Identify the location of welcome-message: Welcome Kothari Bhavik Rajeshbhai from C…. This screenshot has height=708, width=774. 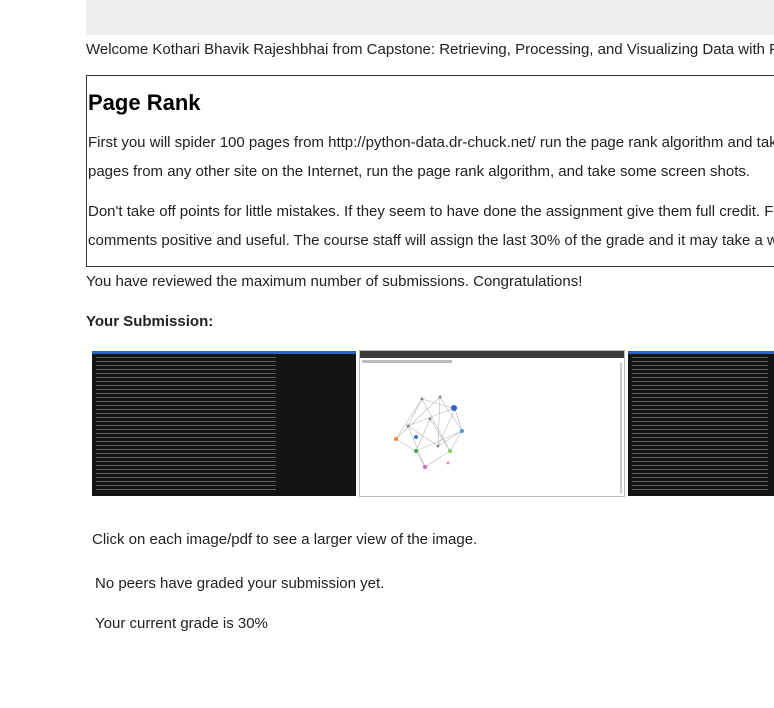
(430, 49).